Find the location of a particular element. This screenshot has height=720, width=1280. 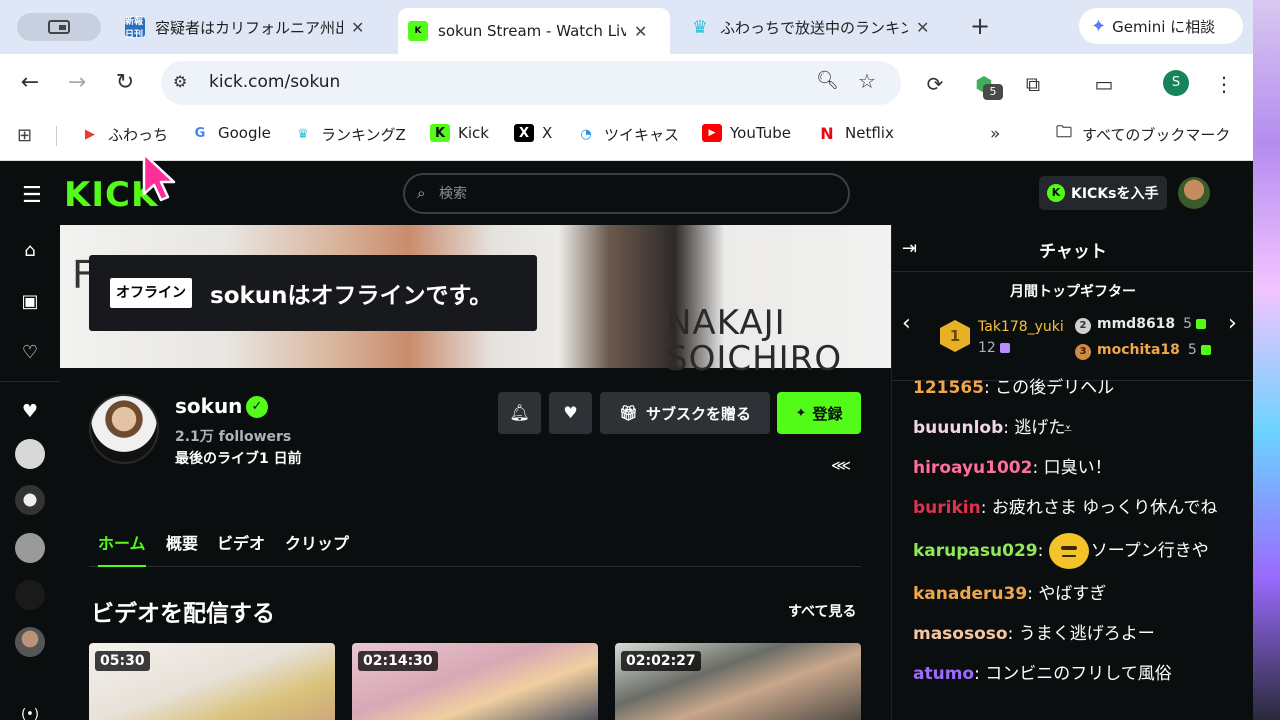

live-broadcast-icon: (•) is located at coordinates (30, 711).